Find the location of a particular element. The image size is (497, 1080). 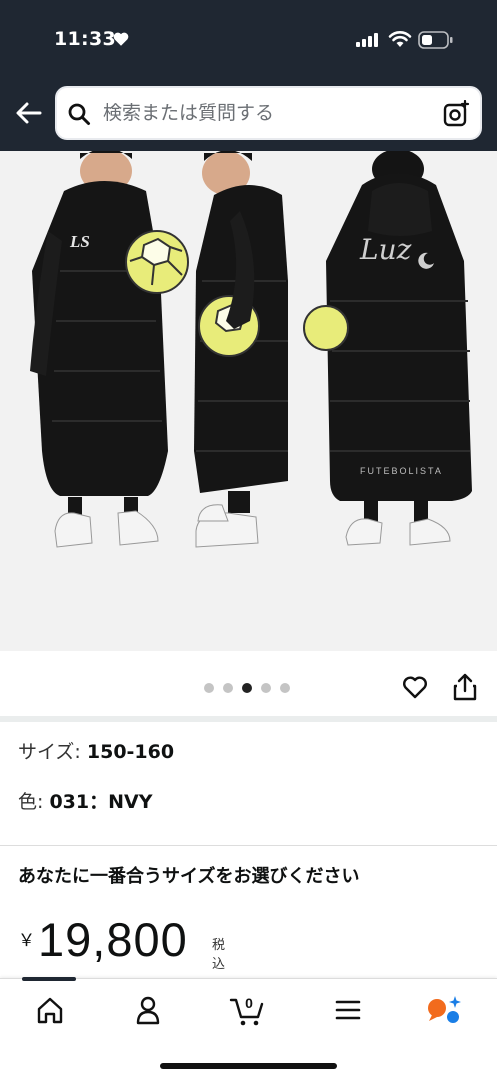

divider-line is located at coordinates (248, 845).